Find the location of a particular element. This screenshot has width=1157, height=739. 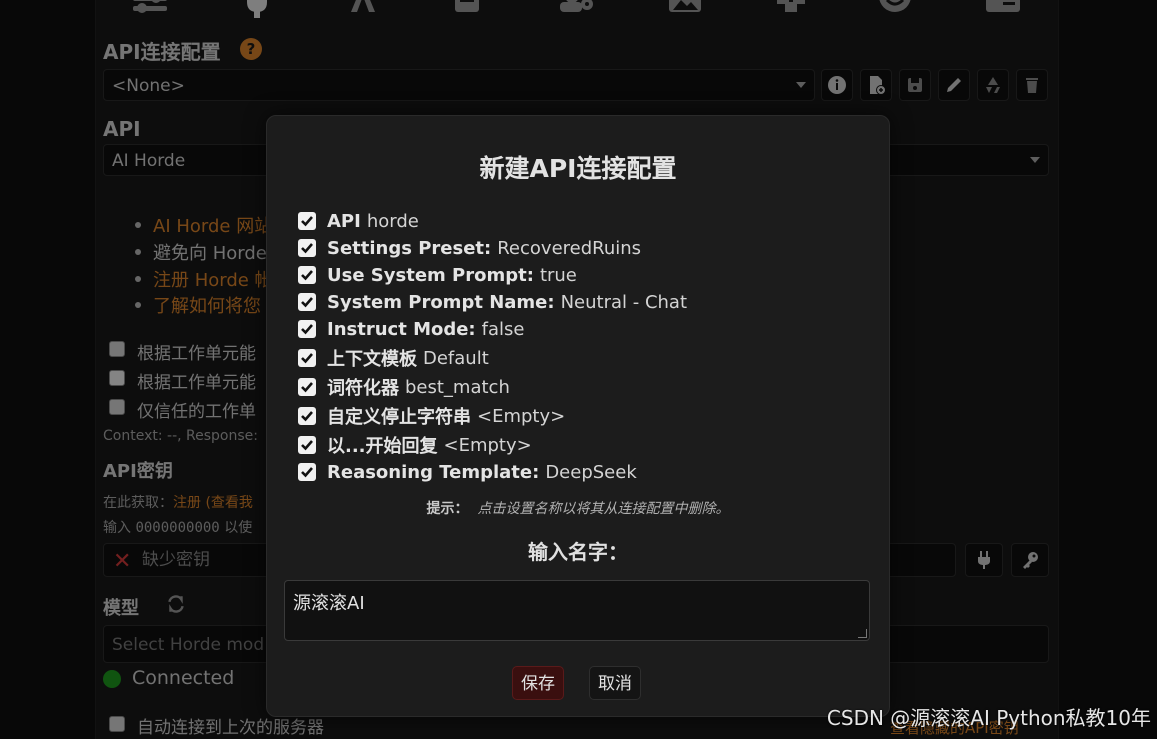

save-button: 保存 is located at coordinates (538, 683).